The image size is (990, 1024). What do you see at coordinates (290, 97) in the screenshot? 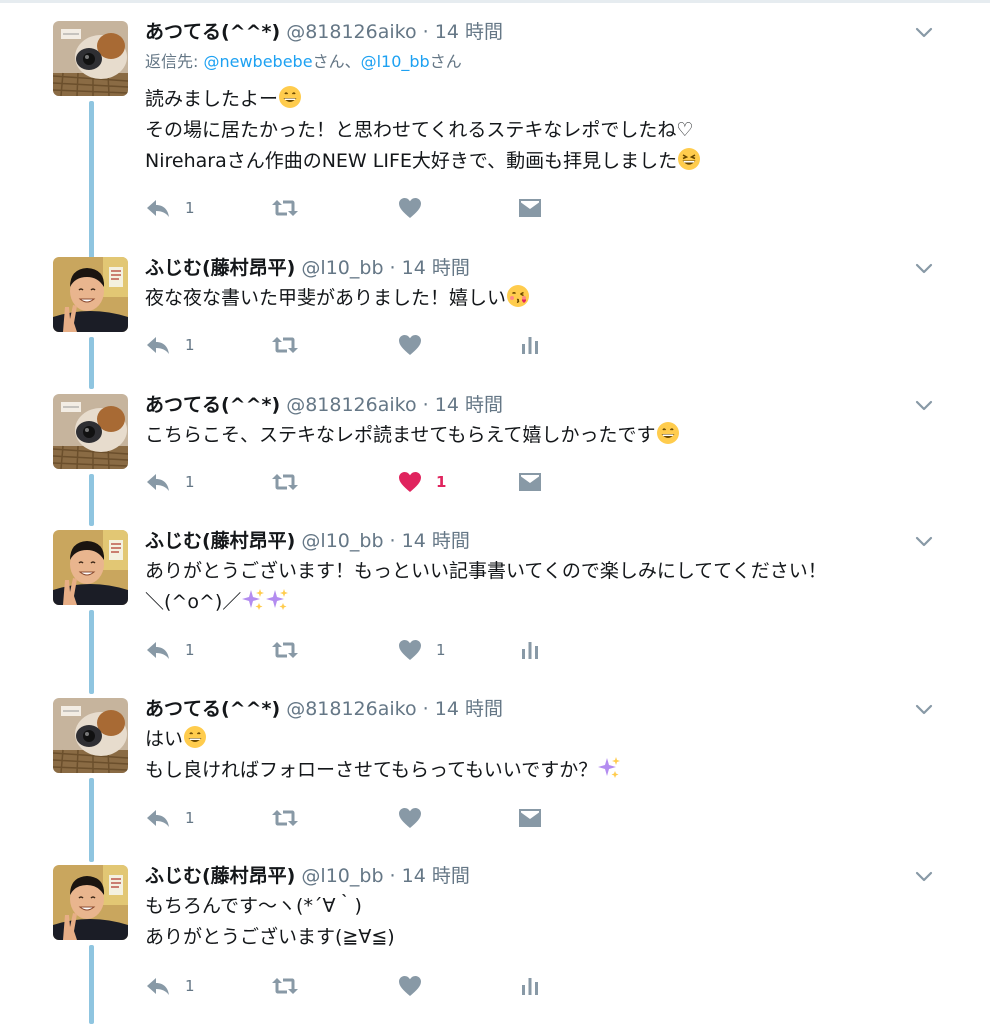
I see `grinning-emoji` at bounding box center [290, 97].